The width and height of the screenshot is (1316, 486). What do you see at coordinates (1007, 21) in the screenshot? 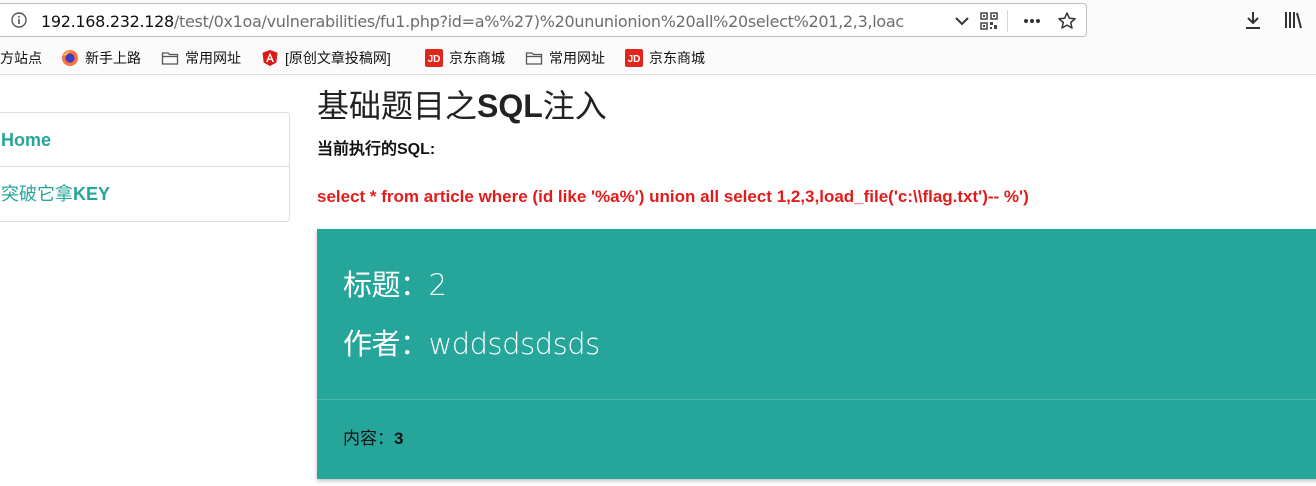
I see `url-separator` at bounding box center [1007, 21].